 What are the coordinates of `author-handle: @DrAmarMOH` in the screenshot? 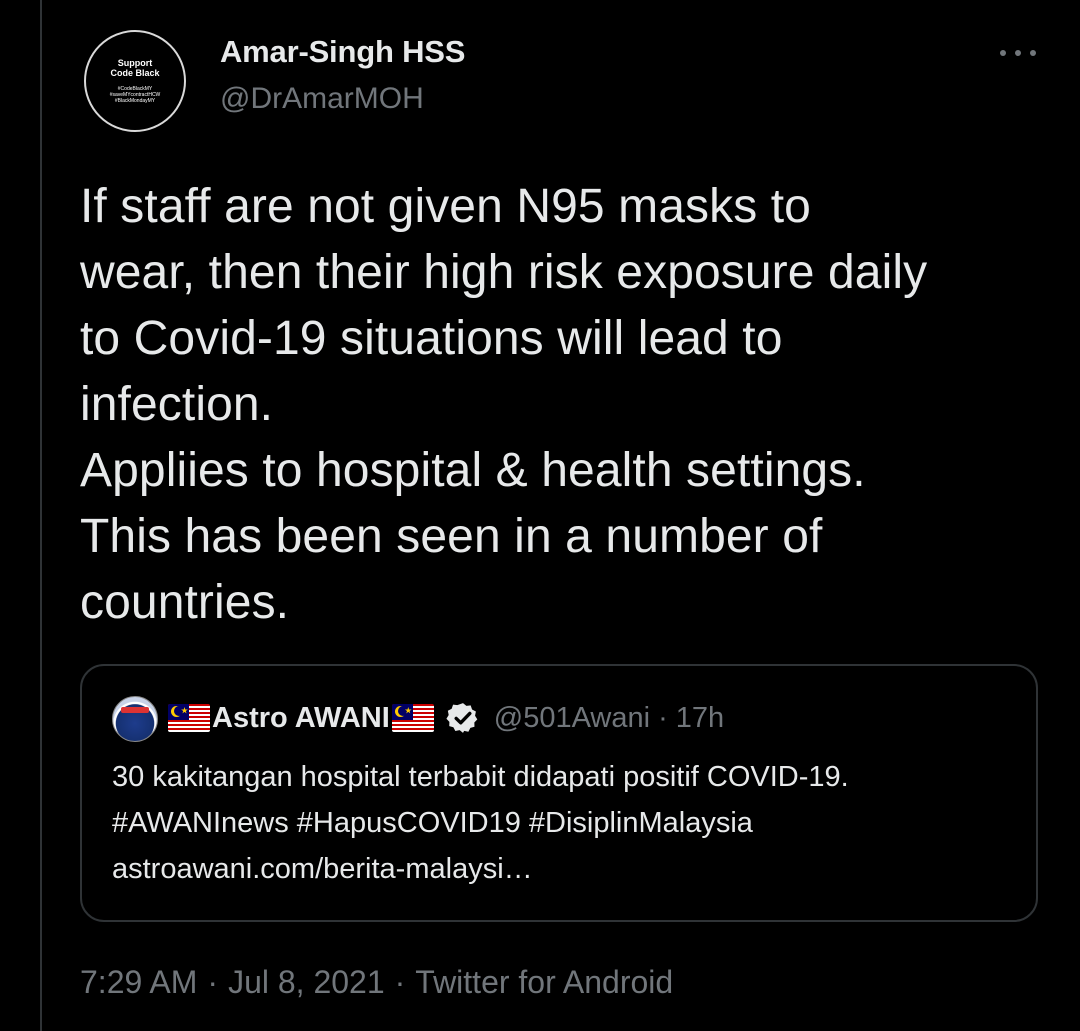 It's located at (322, 99).